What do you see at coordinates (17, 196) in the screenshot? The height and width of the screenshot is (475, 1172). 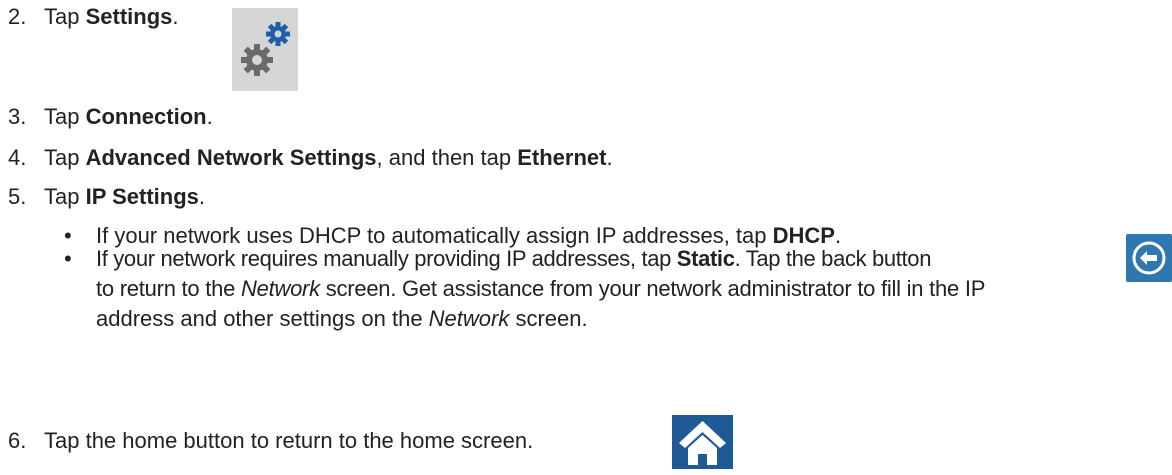 I see `step-number: 5.` at bounding box center [17, 196].